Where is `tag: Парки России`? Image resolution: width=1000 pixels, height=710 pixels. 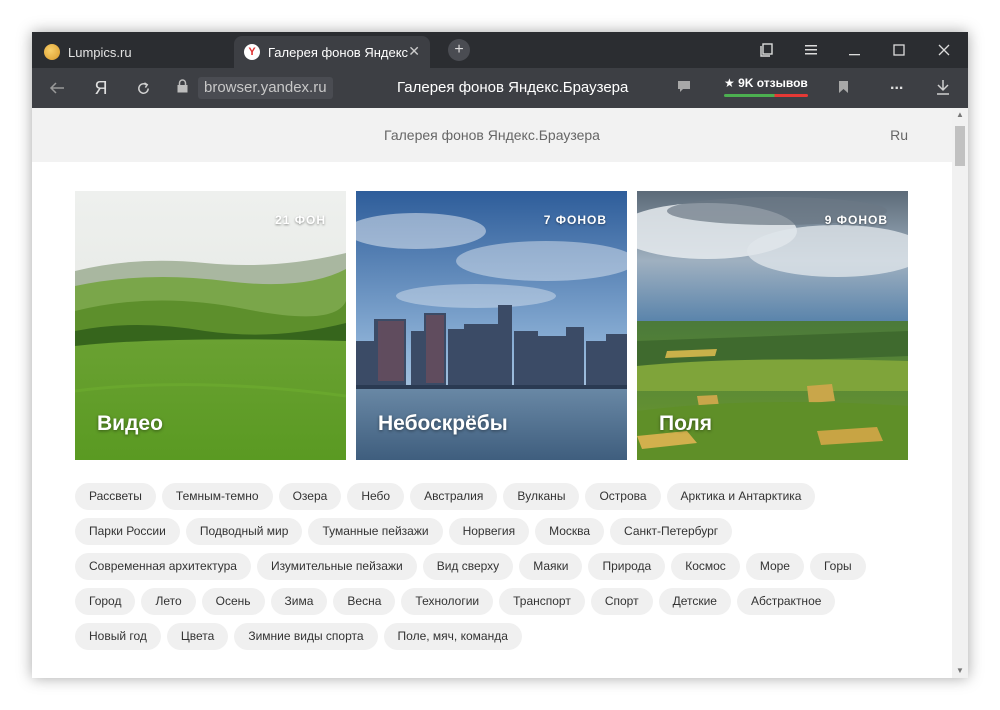 tag: Парки России is located at coordinates (127, 531).